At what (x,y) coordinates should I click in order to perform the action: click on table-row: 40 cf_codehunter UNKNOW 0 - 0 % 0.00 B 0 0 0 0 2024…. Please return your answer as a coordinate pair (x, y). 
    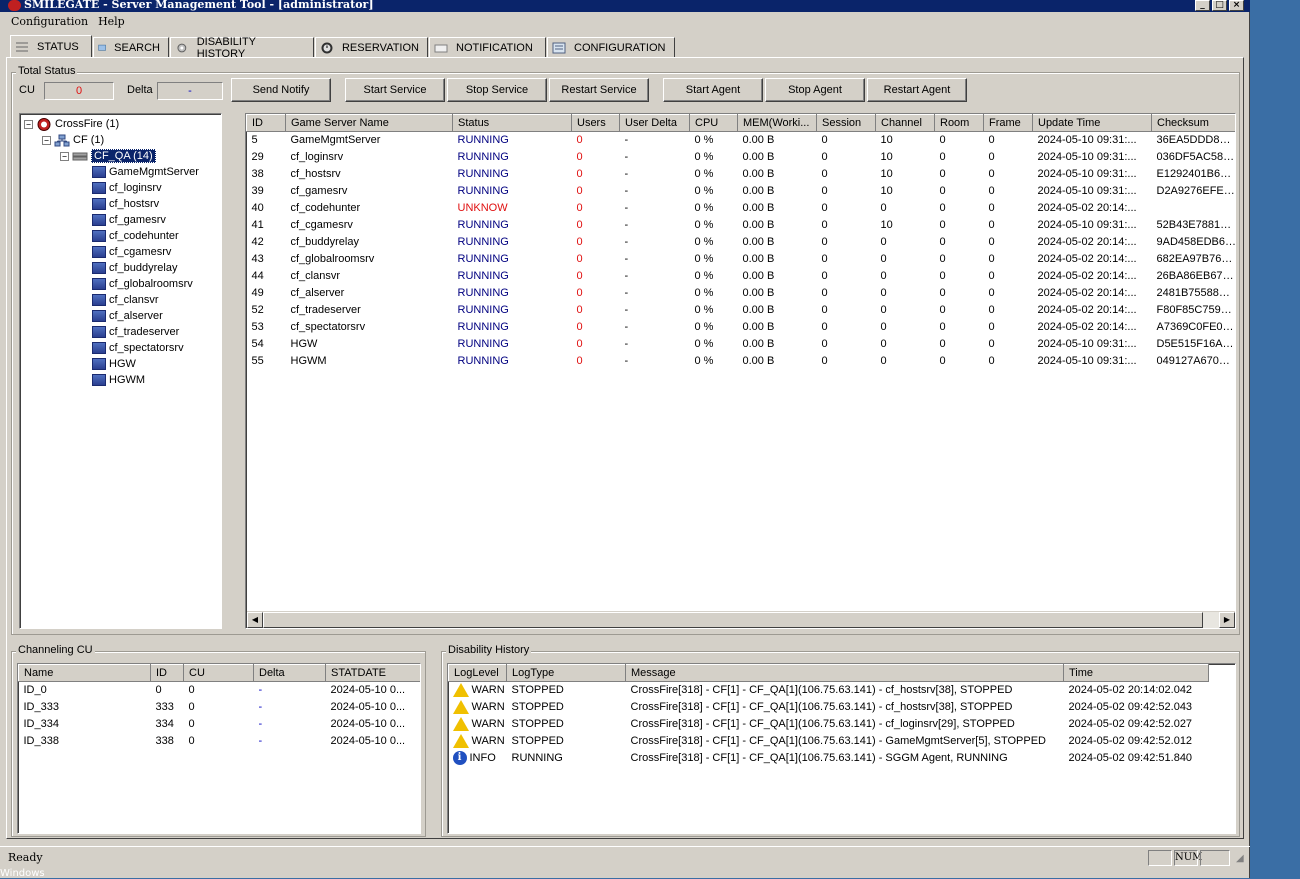
    Looking at the image, I should click on (741, 208).